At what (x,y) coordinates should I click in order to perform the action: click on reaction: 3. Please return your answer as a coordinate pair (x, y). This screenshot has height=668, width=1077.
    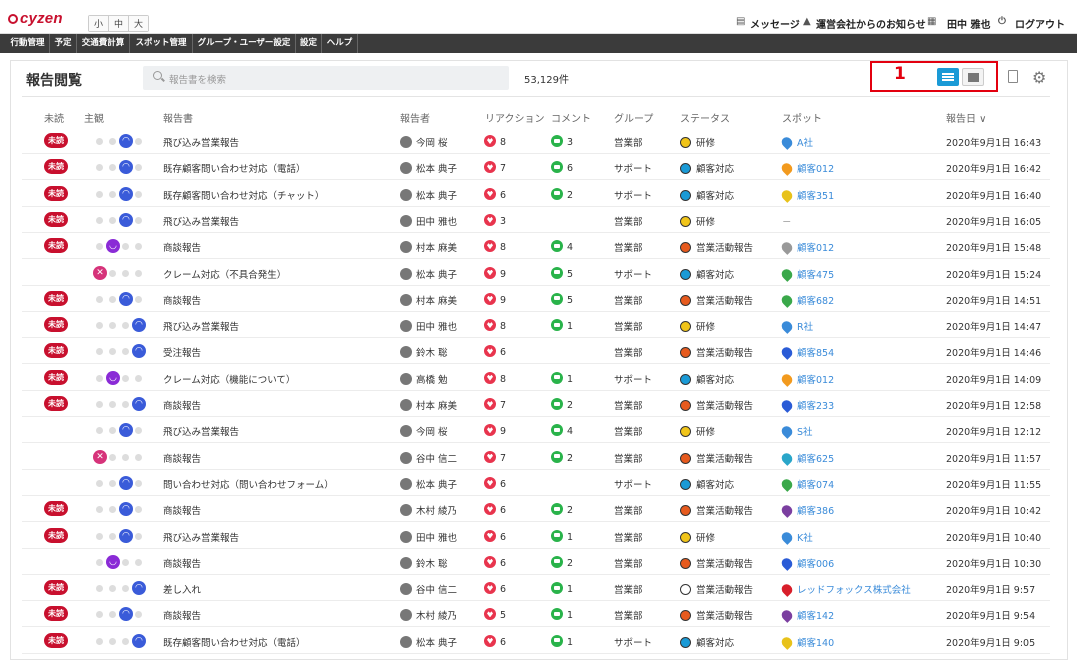
    Looking at the image, I should click on (495, 220).